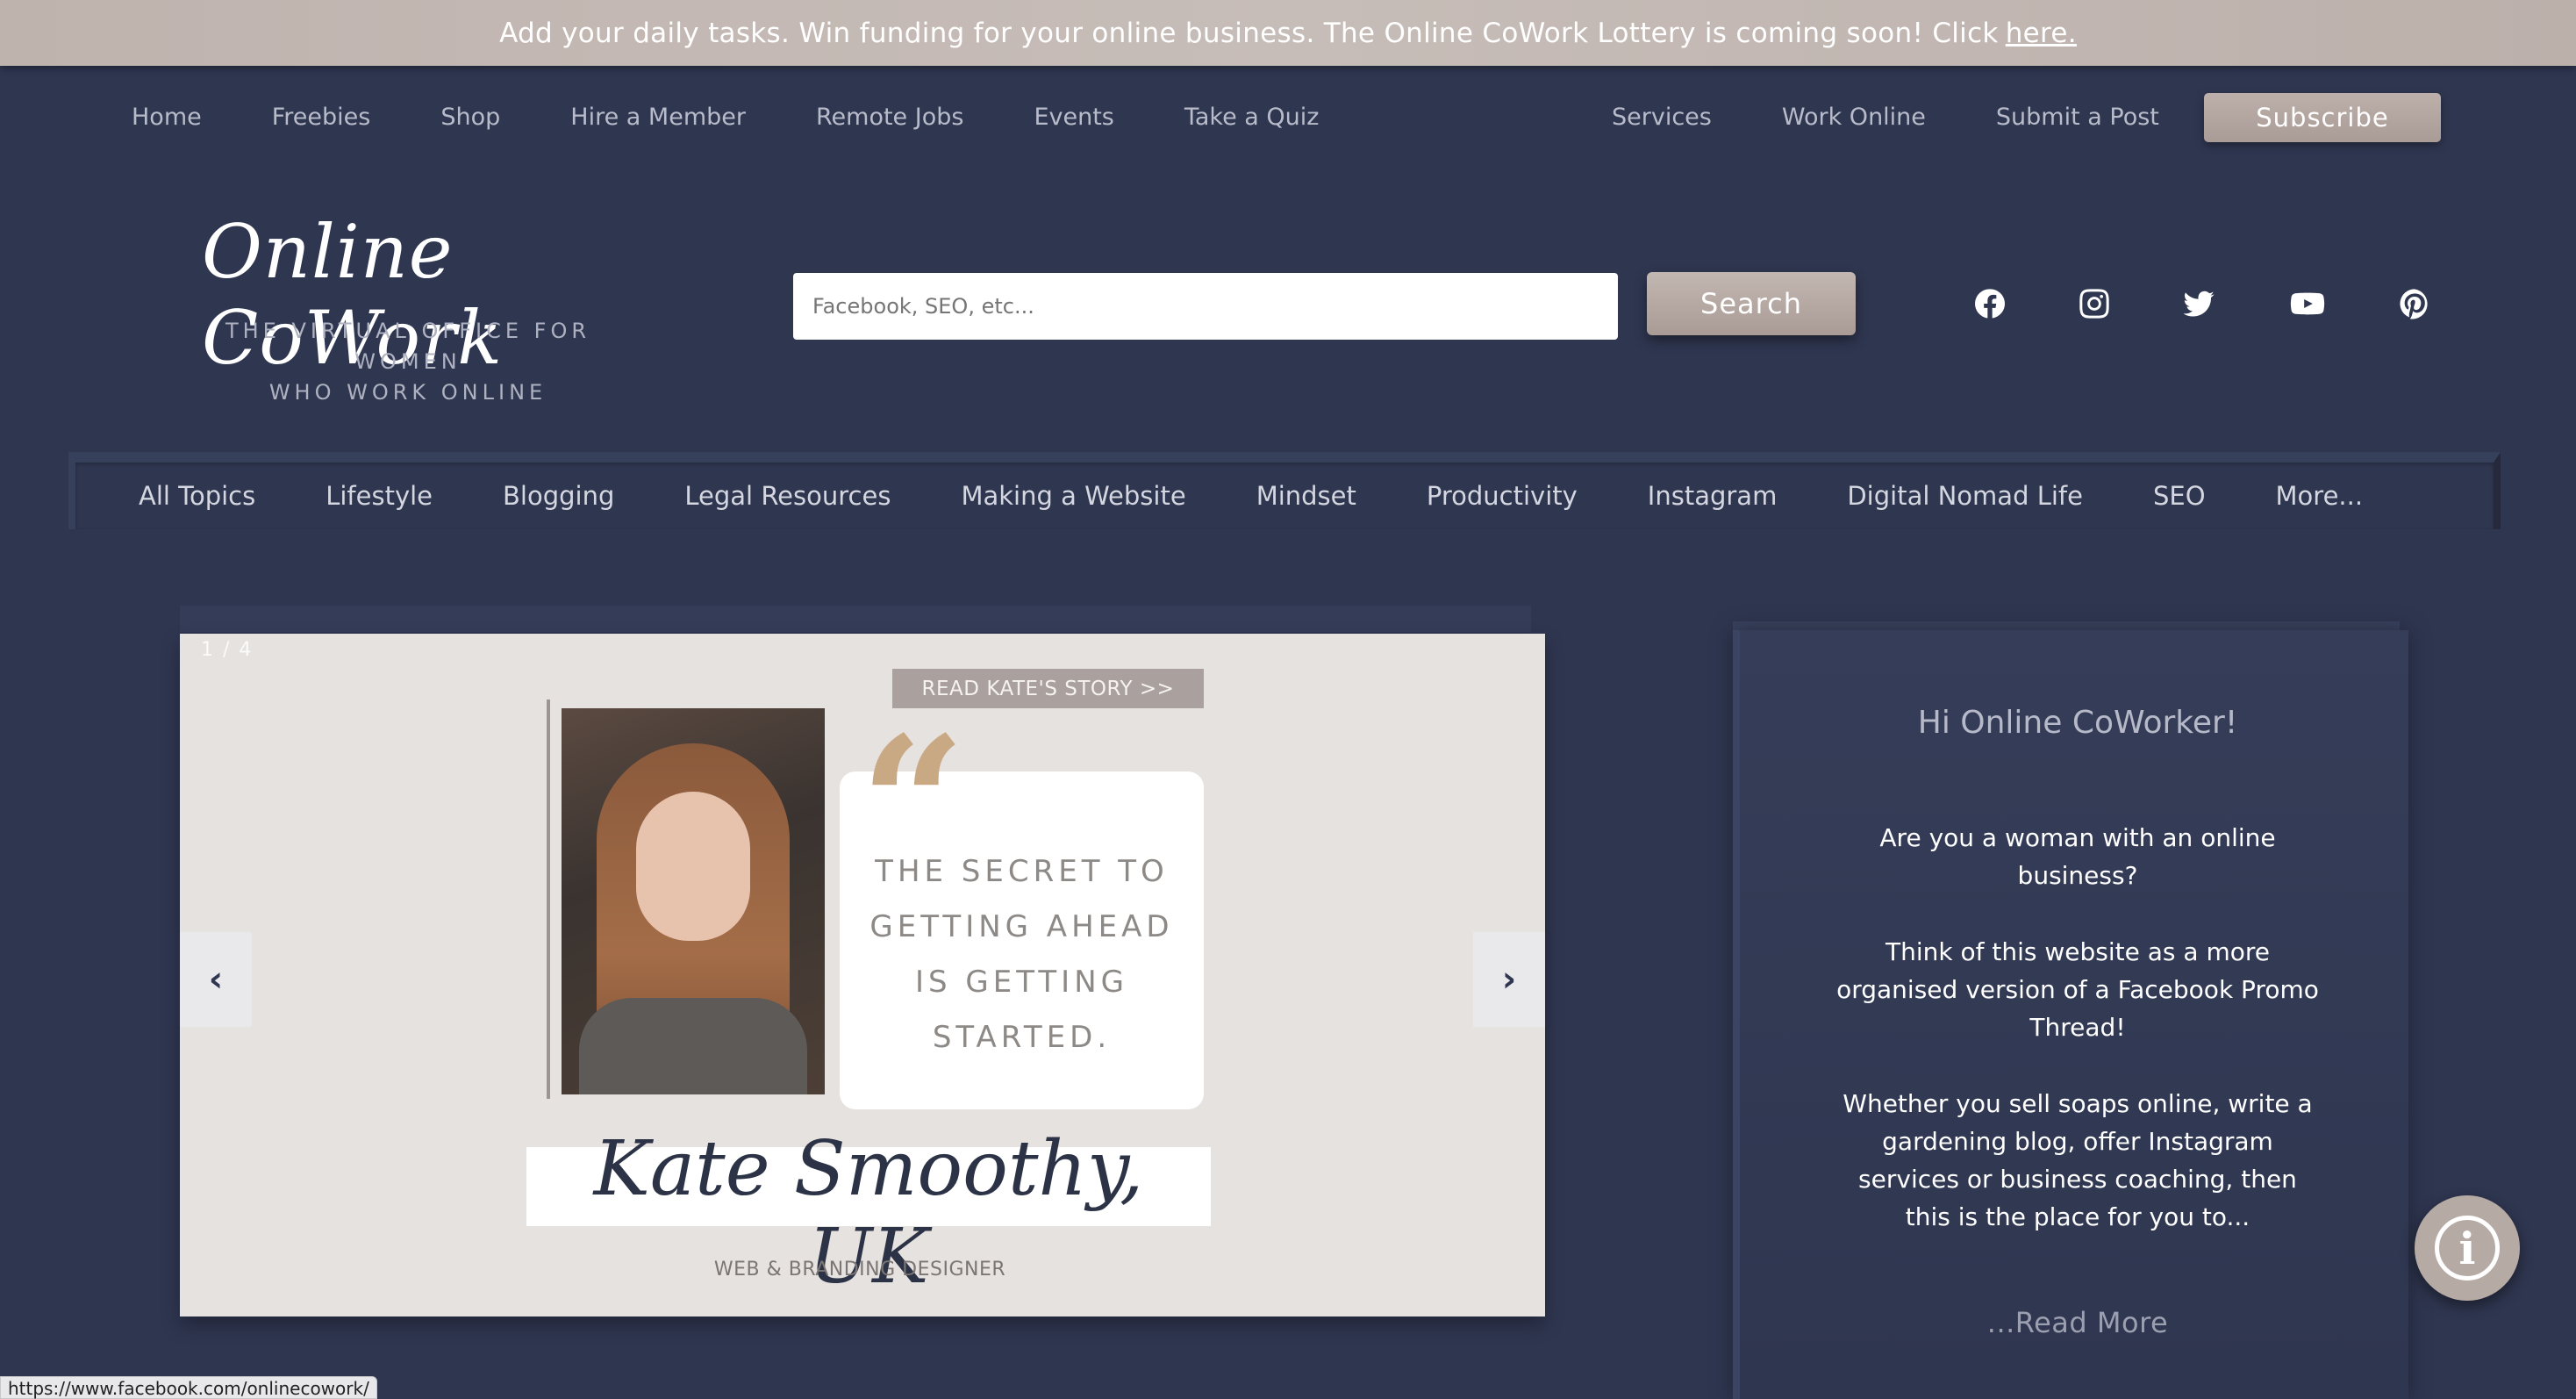  What do you see at coordinates (1990, 303) in the screenshot?
I see `facebook-icon` at bounding box center [1990, 303].